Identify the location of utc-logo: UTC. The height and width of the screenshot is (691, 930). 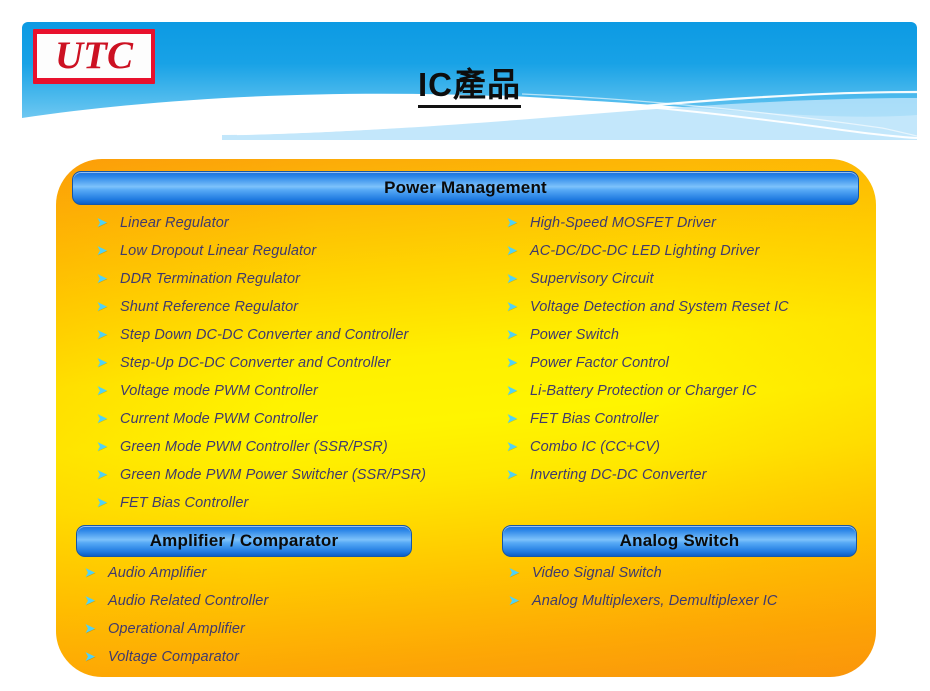
(94, 56).